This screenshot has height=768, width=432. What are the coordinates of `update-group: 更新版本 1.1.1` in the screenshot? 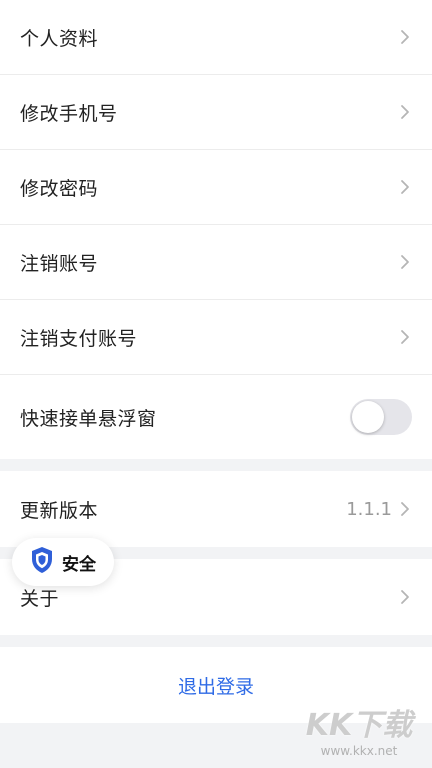 It's located at (216, 509).